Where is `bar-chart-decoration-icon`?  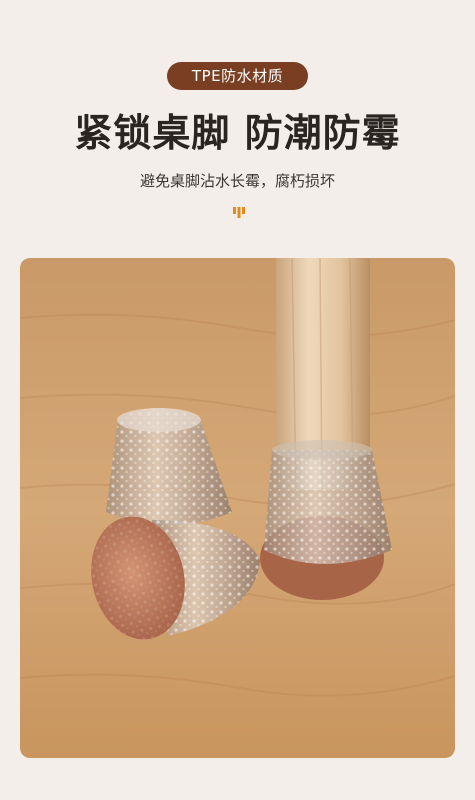
bar-chart-decoration-icon is located at coordinates (239, 212).